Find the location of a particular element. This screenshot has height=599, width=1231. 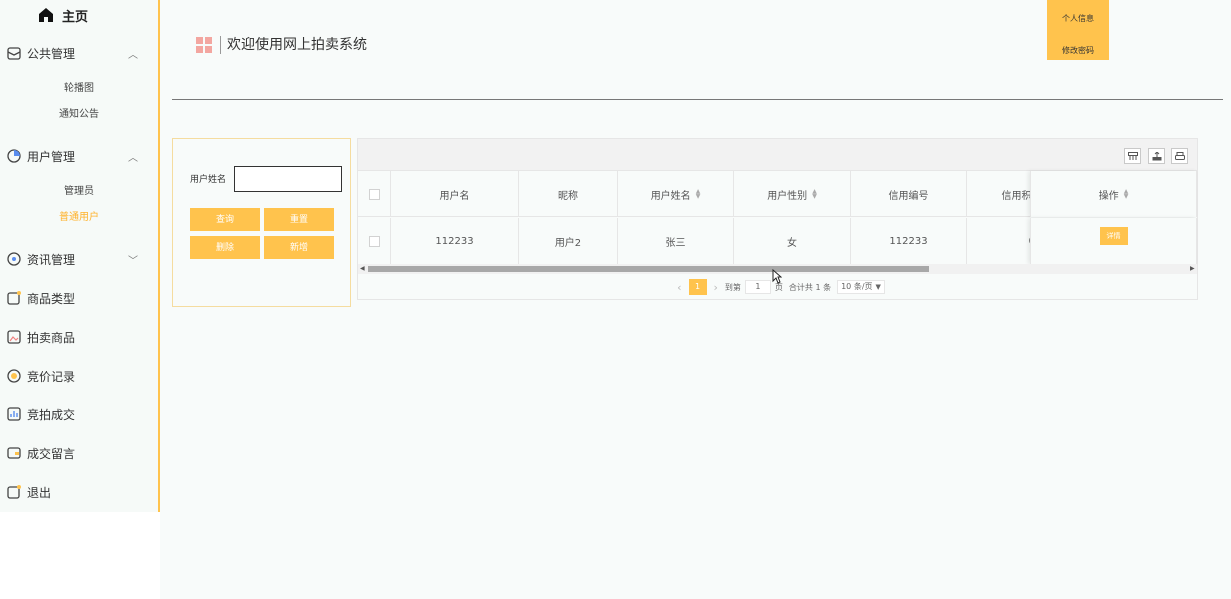

sidebar-item-label: 竞拍成交 is located at coordinates (51, 414).